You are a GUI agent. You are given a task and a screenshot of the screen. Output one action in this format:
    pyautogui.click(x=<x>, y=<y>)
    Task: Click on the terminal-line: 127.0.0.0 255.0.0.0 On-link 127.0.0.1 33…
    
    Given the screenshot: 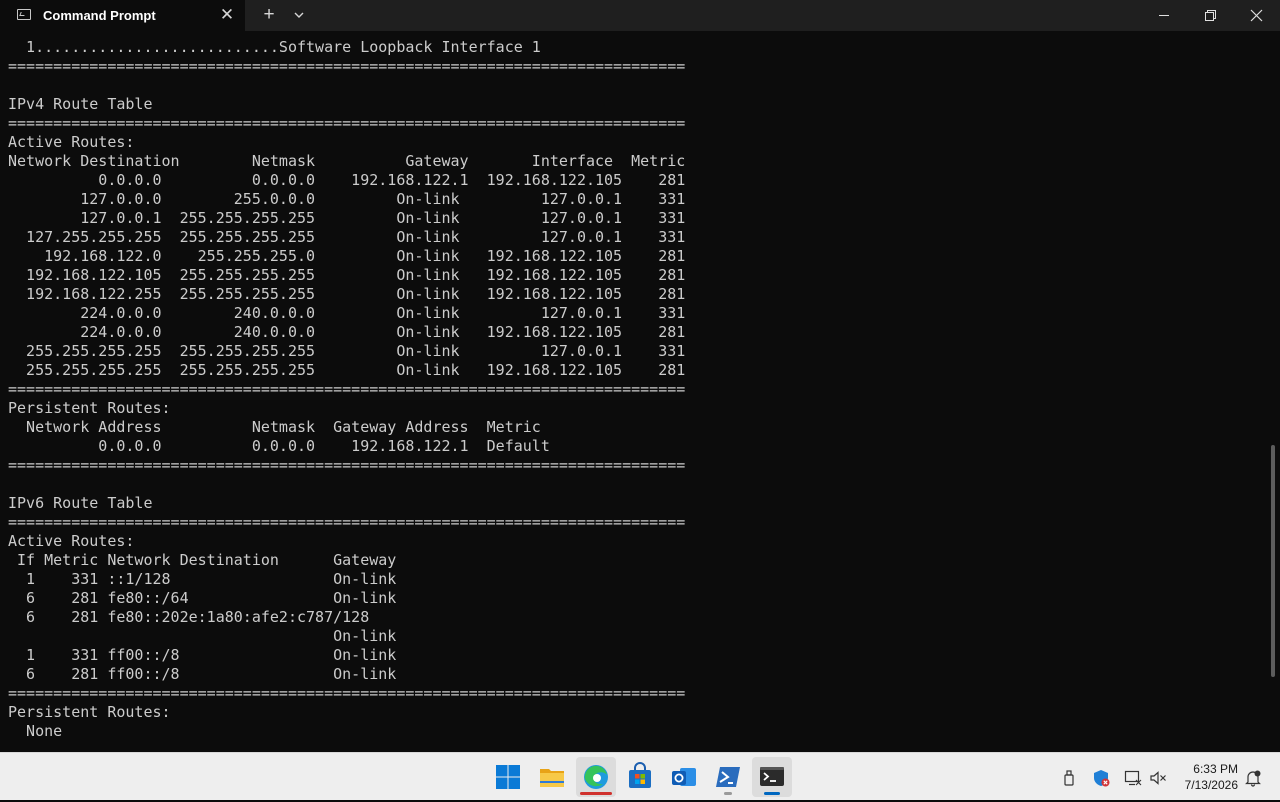 What is the action you would take?
    pyautogui.click(x=347, y=199)
    